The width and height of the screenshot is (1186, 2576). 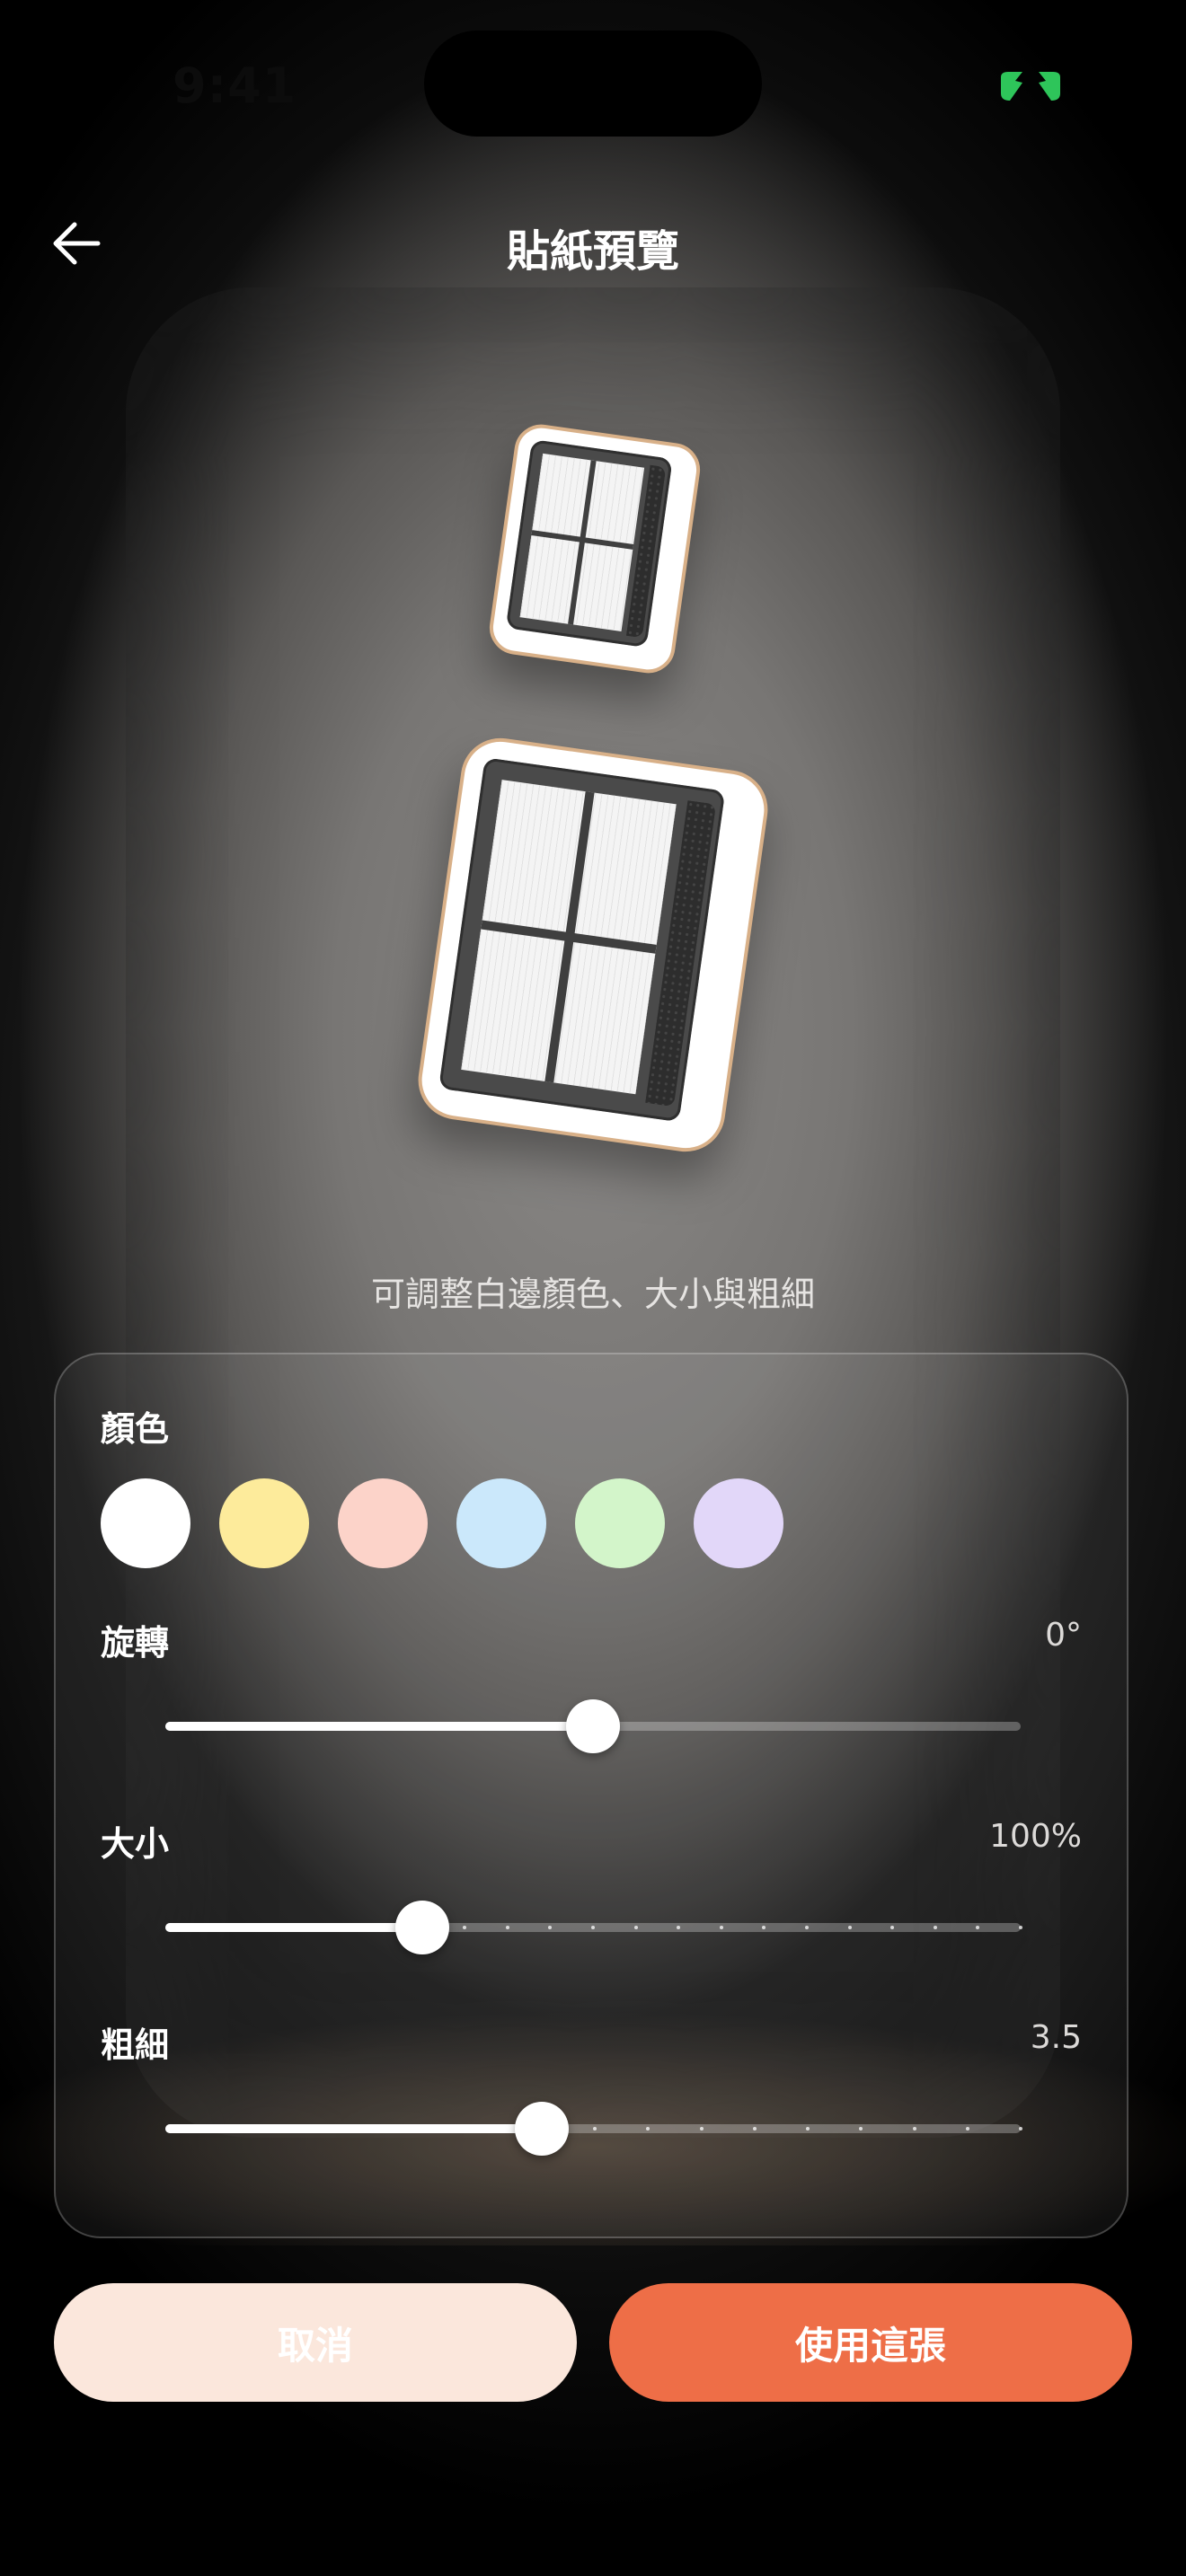 I want to click on hint-text: 可調整白邊顏色、大小與粗細, so click(x=592, y=1294).